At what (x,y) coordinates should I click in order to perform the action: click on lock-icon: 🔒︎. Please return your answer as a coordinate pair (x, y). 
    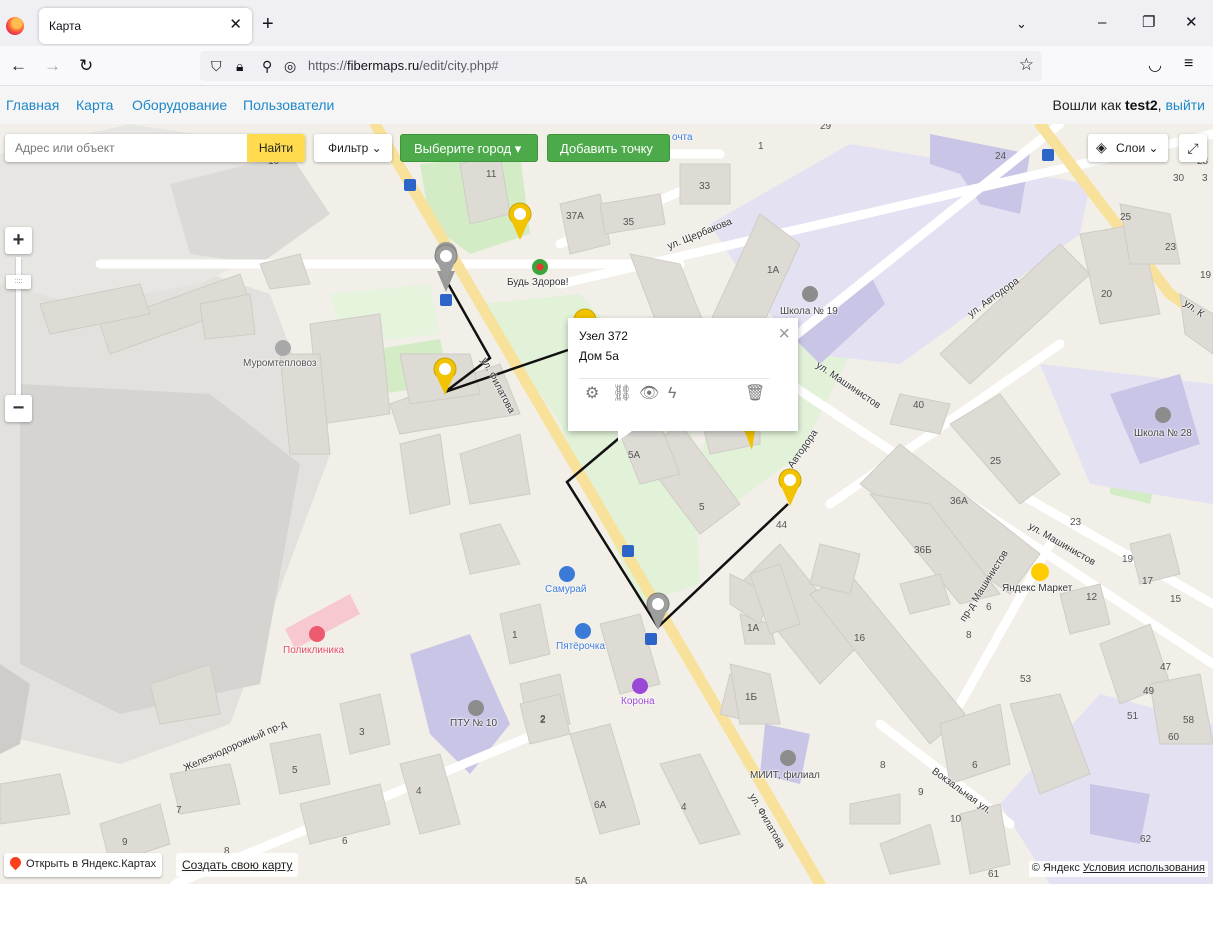
    Looking at the image, I should click on (239, 66).